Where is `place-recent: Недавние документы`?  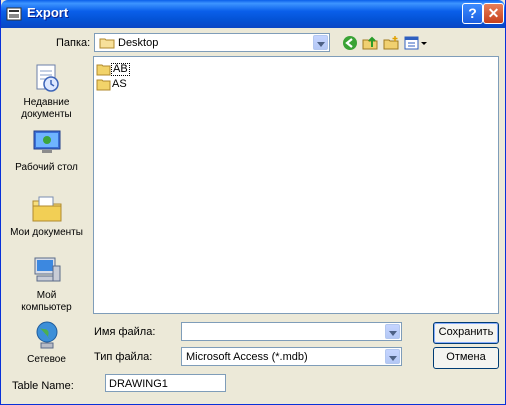
place-recent: Недавние документы is located at coordinates (46, 91).